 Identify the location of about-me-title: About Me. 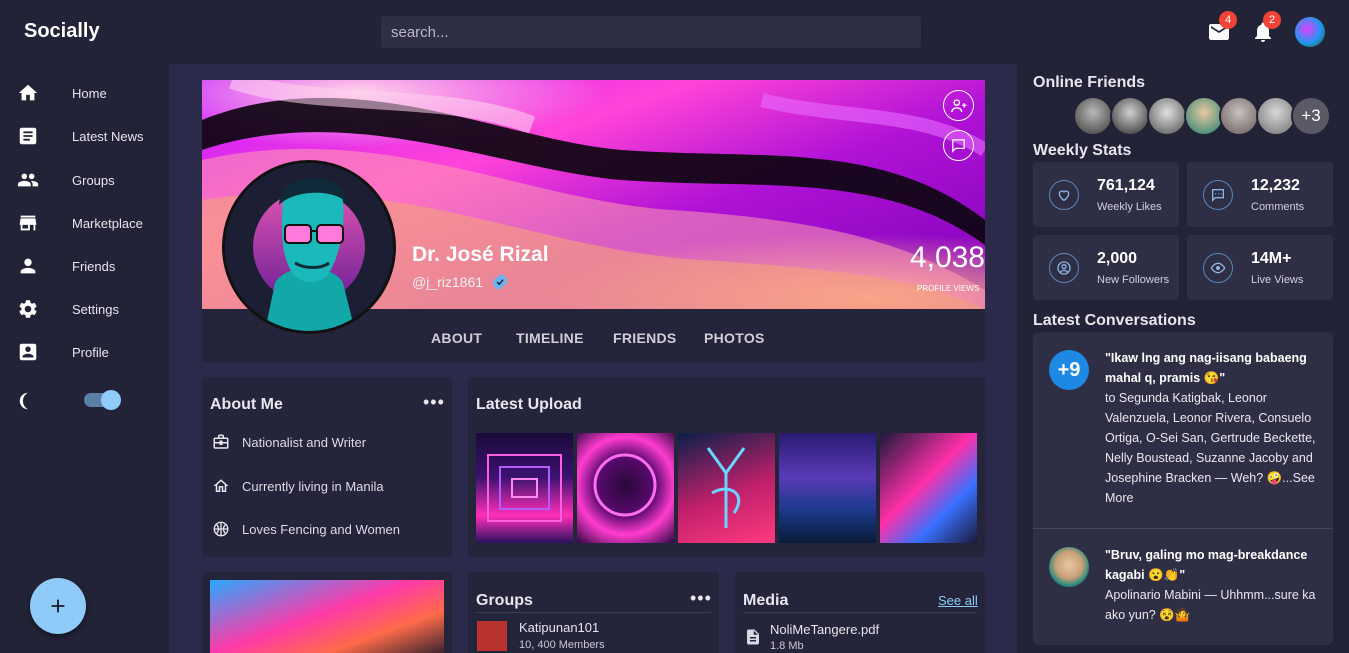
(246, 404).